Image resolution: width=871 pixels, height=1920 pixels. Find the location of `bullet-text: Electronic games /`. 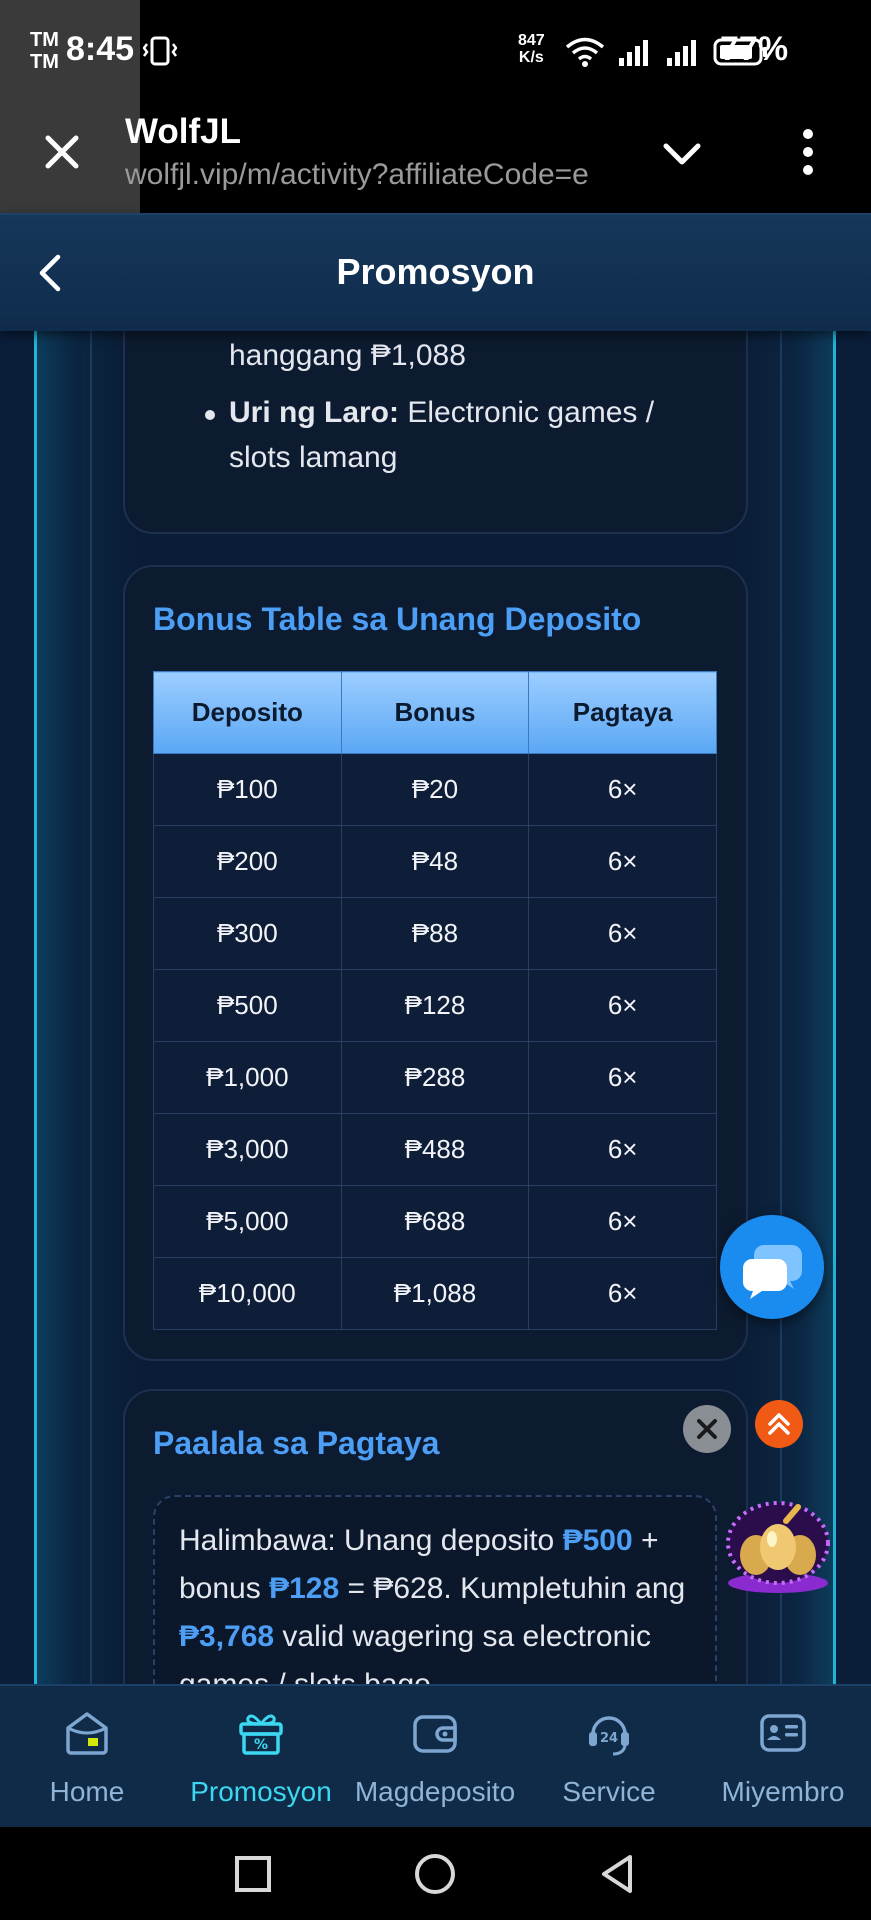

bullet-text: Electronic games / is located at coordinates (527, 412).